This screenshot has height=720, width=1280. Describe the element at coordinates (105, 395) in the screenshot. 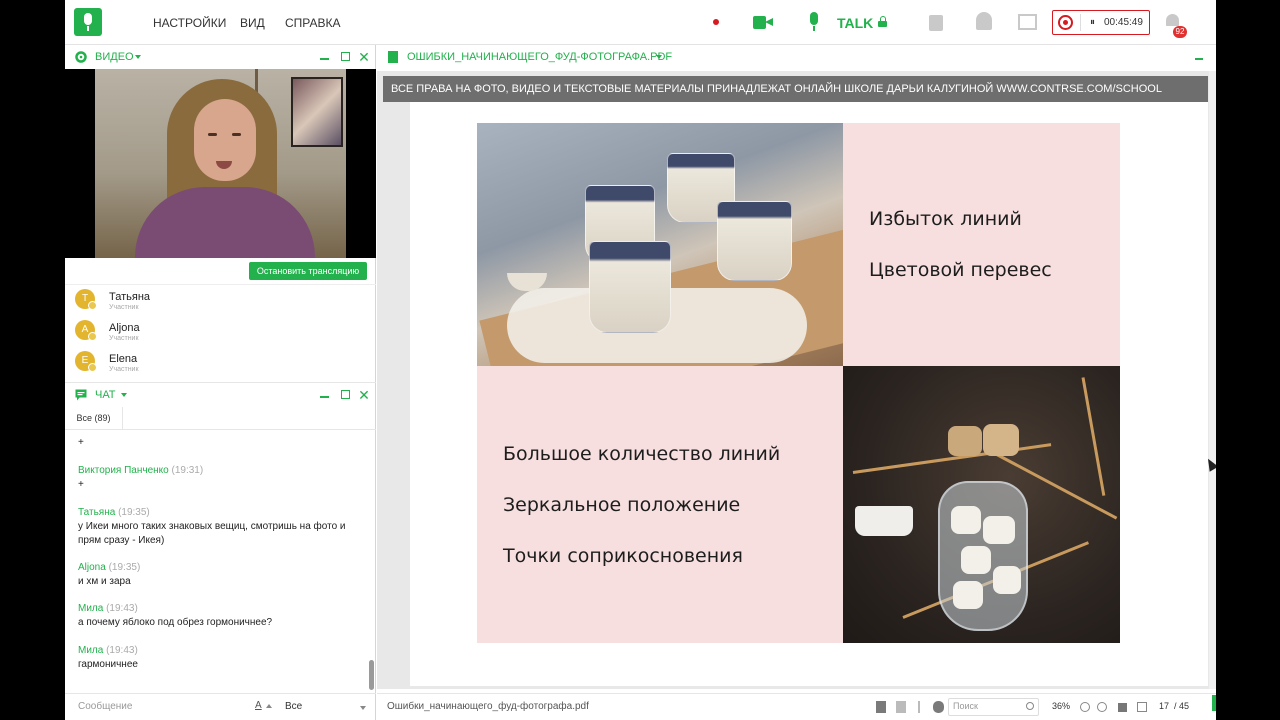

I see `chat-panel-title: ЧАТ` at that location.